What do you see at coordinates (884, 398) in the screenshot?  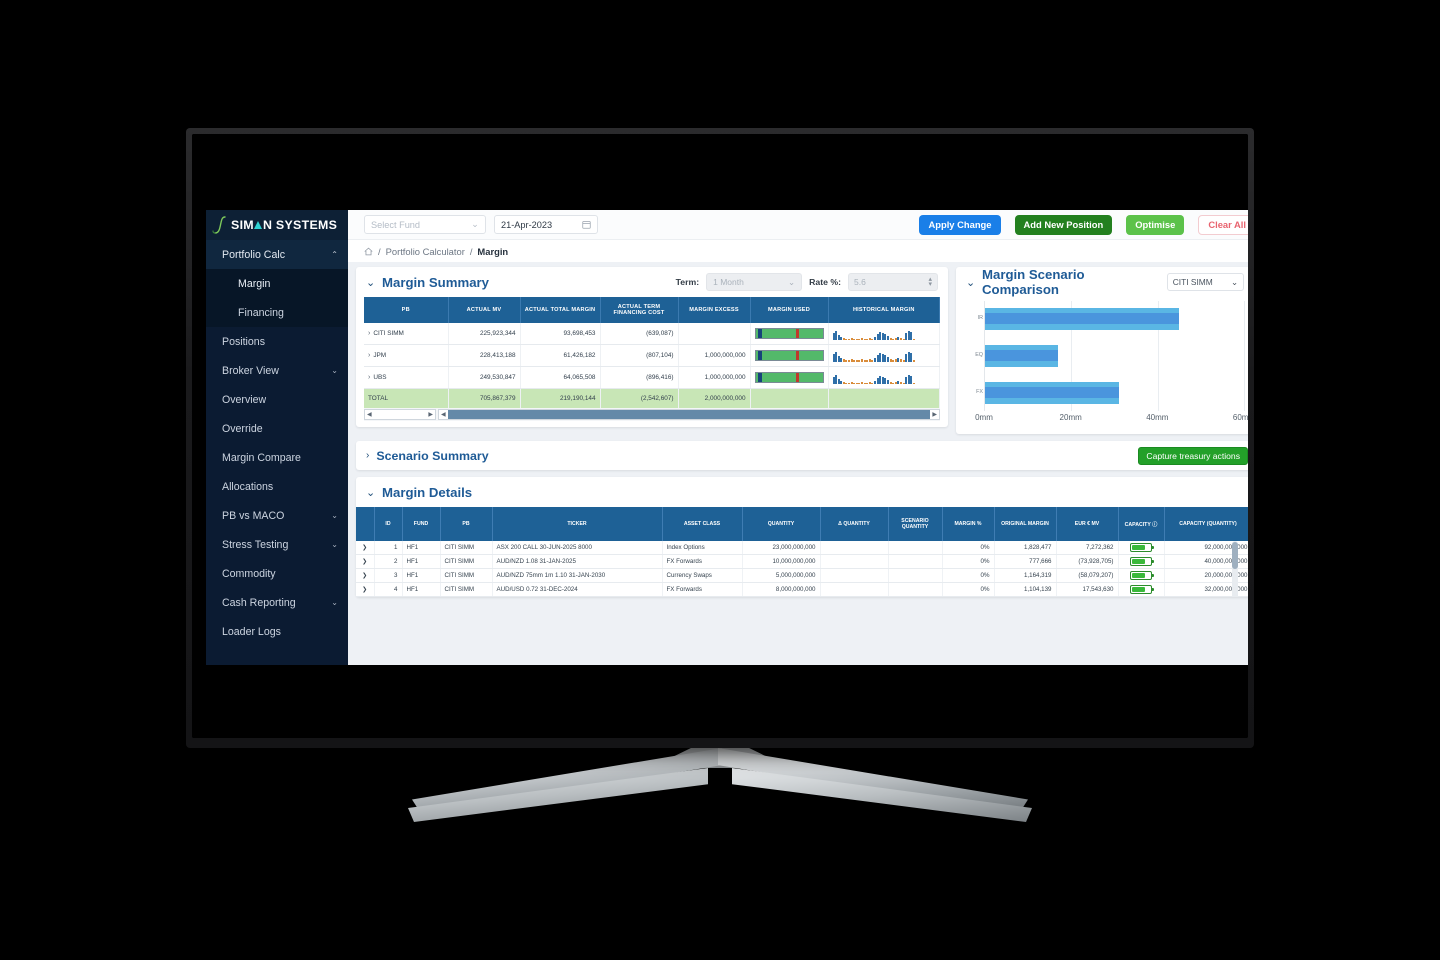 I see `total-historical-margin-cell` at bounding box center [884, 398].